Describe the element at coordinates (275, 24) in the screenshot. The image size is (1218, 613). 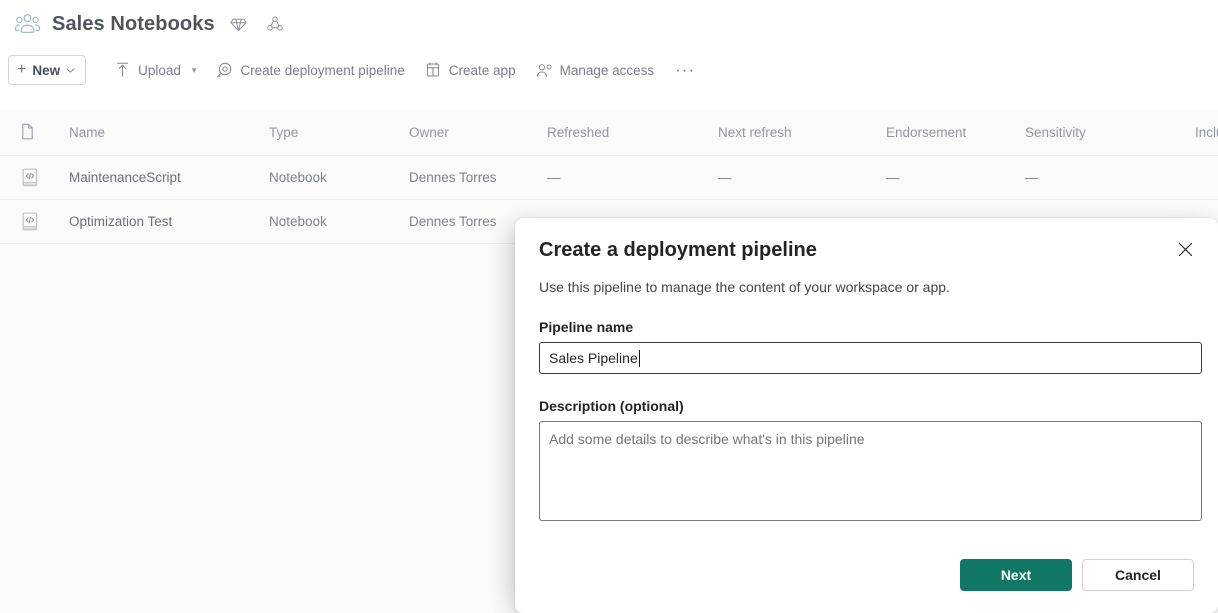
I see `trio-shared-icon` at that location.